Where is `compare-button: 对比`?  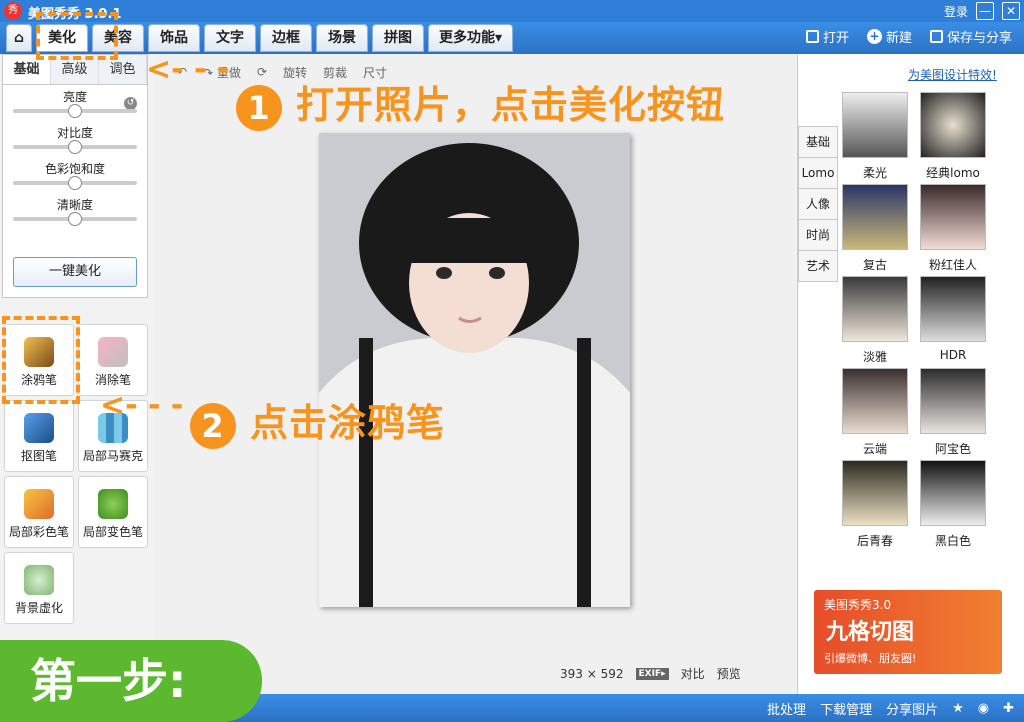
compare-button: 对比 is located at coordinates (693, 673).